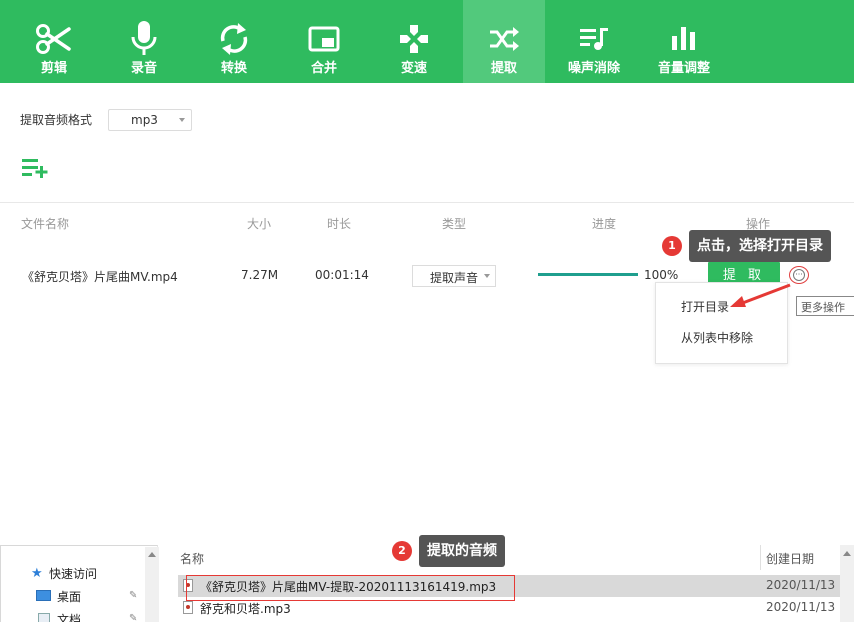 The image size is (854, 622). What do you see at coordinates (73, 573) in the screenshot?
I see `nav-quick-access: 快速访问` at bounding box center [73, 573].